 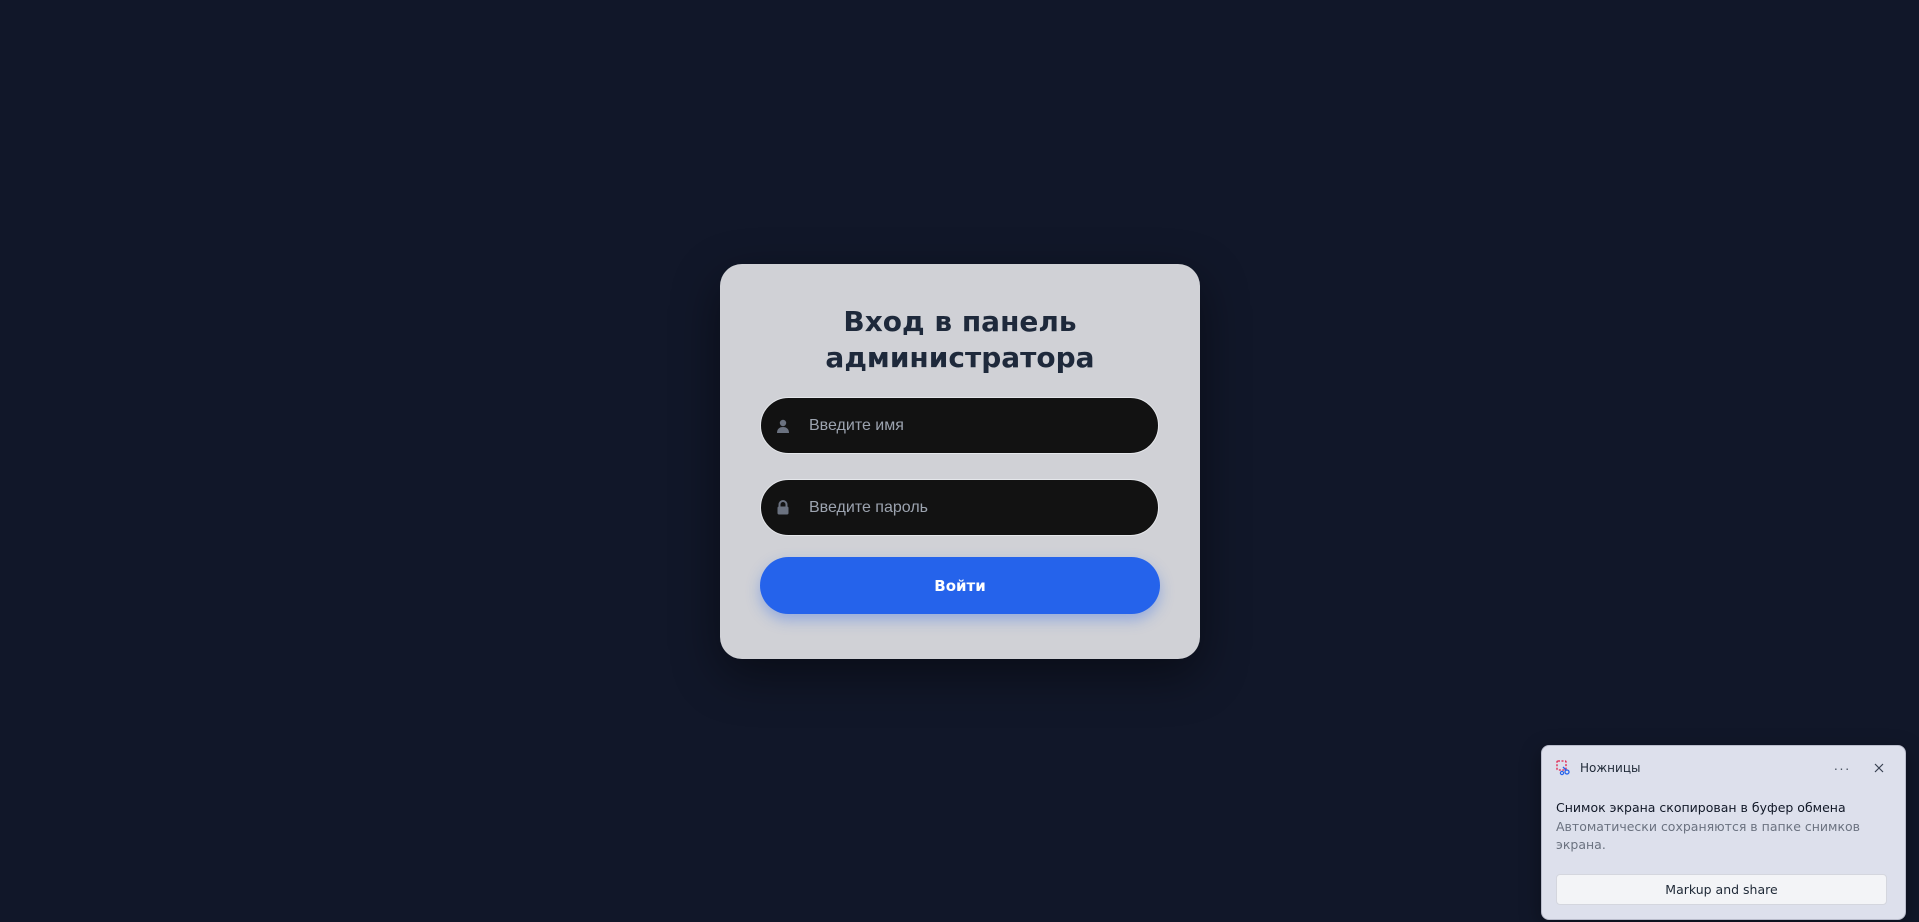 I want to click on password-field-wrapper, so click(x=959, y=507).